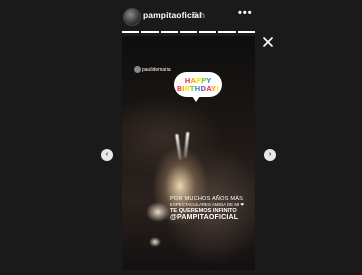 This screenshot has height=275, width=362. I want to click on caption-mention: @PAMPITAOFICIAL, so click(212, 218).